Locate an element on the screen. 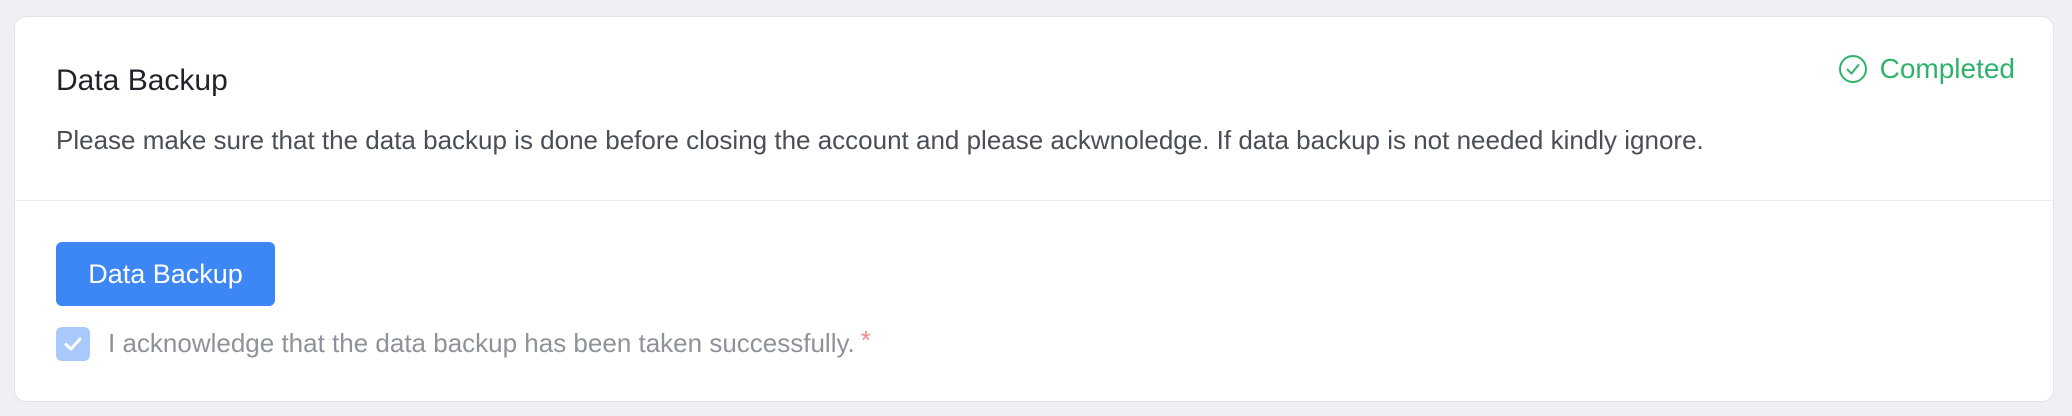 The width and height of the screenshot is (2072, 416). status-badge: Completed is located at coordinates (1926, 69).